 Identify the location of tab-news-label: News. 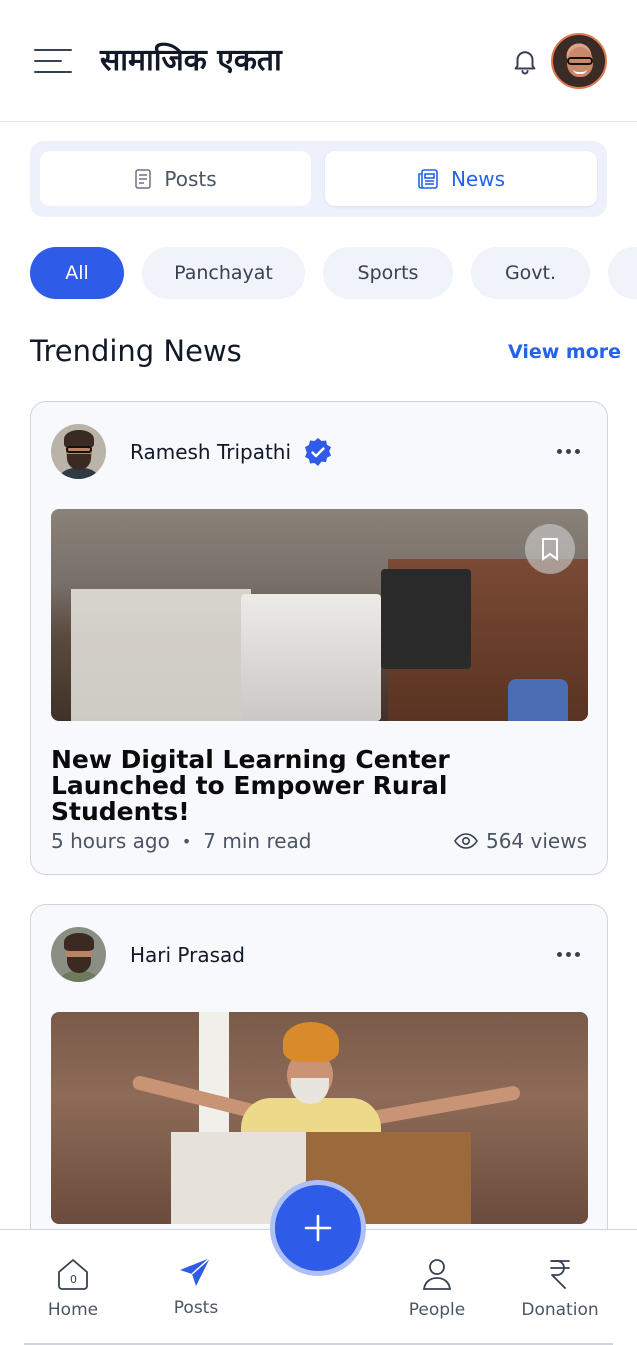
(478, 178).